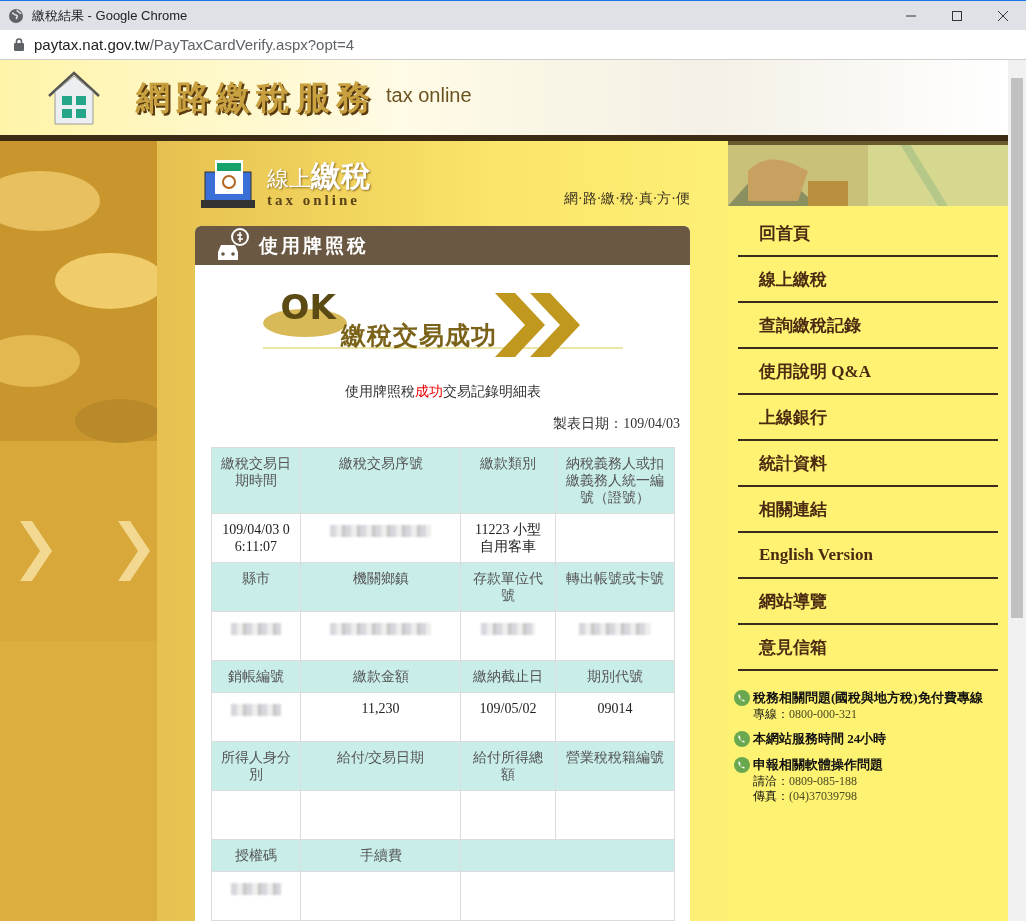  I want to click on column-header: 手續費, so click(380, 855).